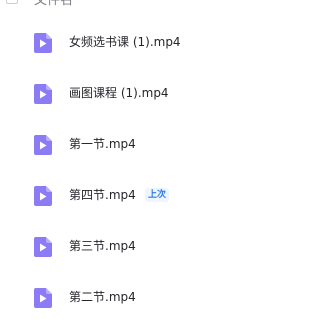  What do you see at coordinates (102, 195) in the screenshot?
I see `file-name: 第四节.mp4` at bounding box center [102, 195].